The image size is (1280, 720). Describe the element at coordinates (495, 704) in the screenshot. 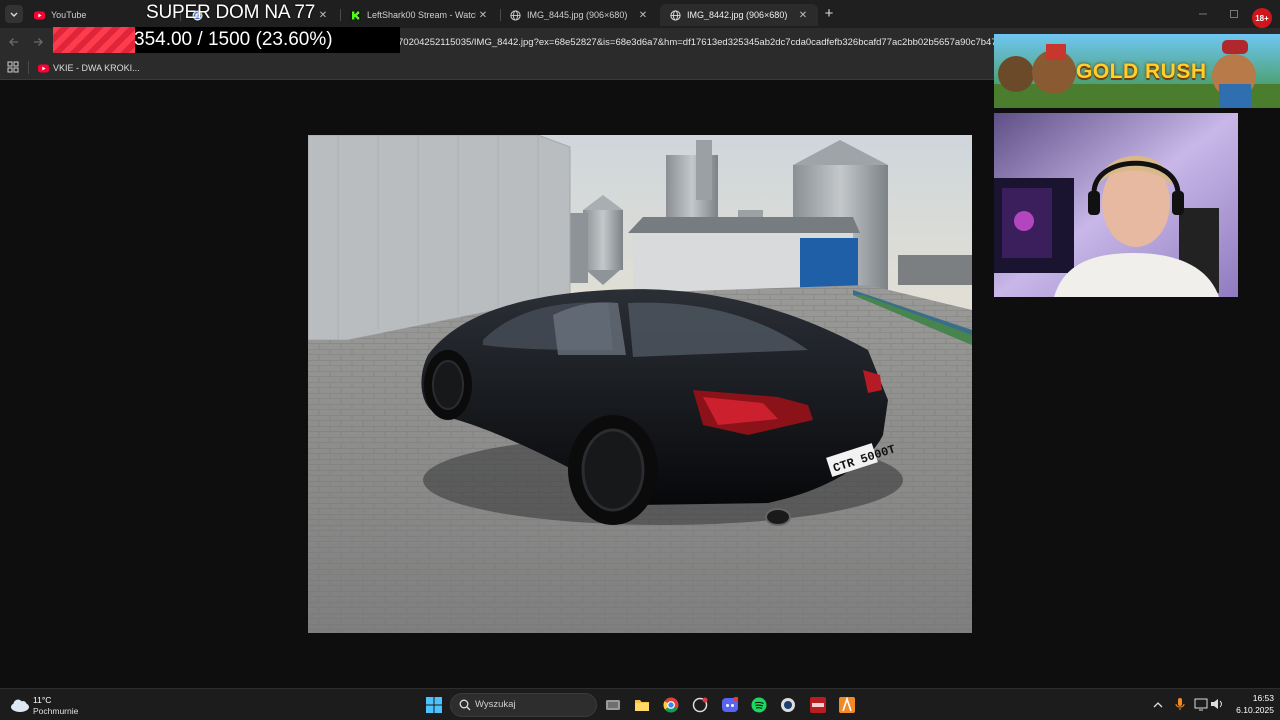

I see `search-placeholder: Wyszukaj` at that location.